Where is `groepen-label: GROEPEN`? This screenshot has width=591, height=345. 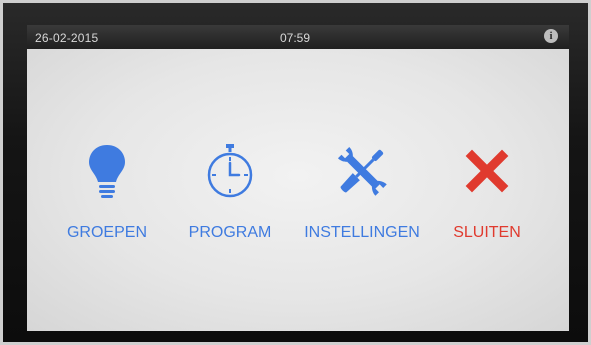
groepen-label: GROEPEN is located at coordinates (106, 232).